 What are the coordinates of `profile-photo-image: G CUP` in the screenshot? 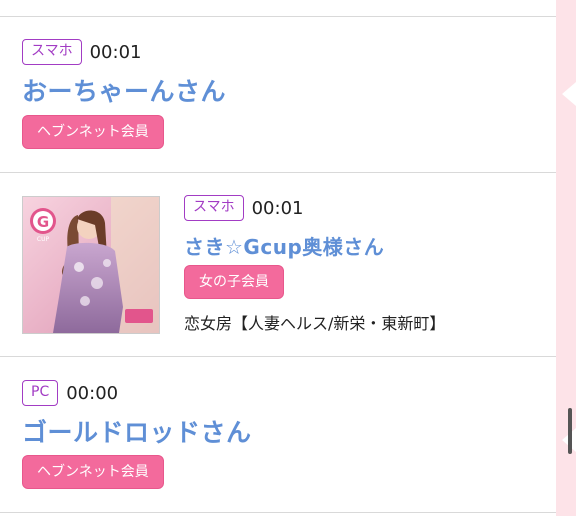 It's located at (91, 265).